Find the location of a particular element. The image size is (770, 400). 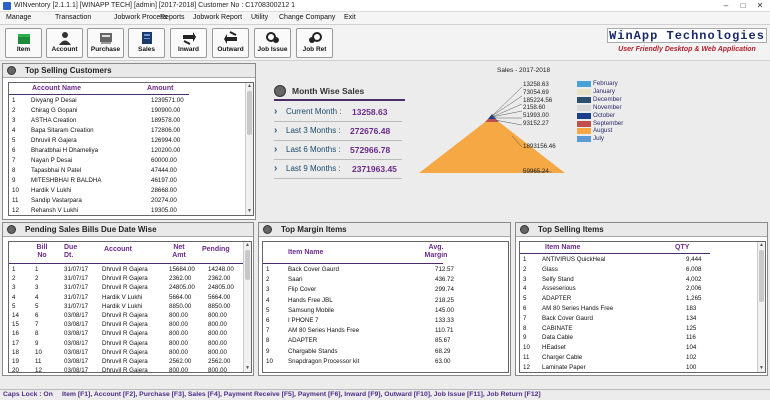

maximize-button: □ is located at coordinates (743, 6).